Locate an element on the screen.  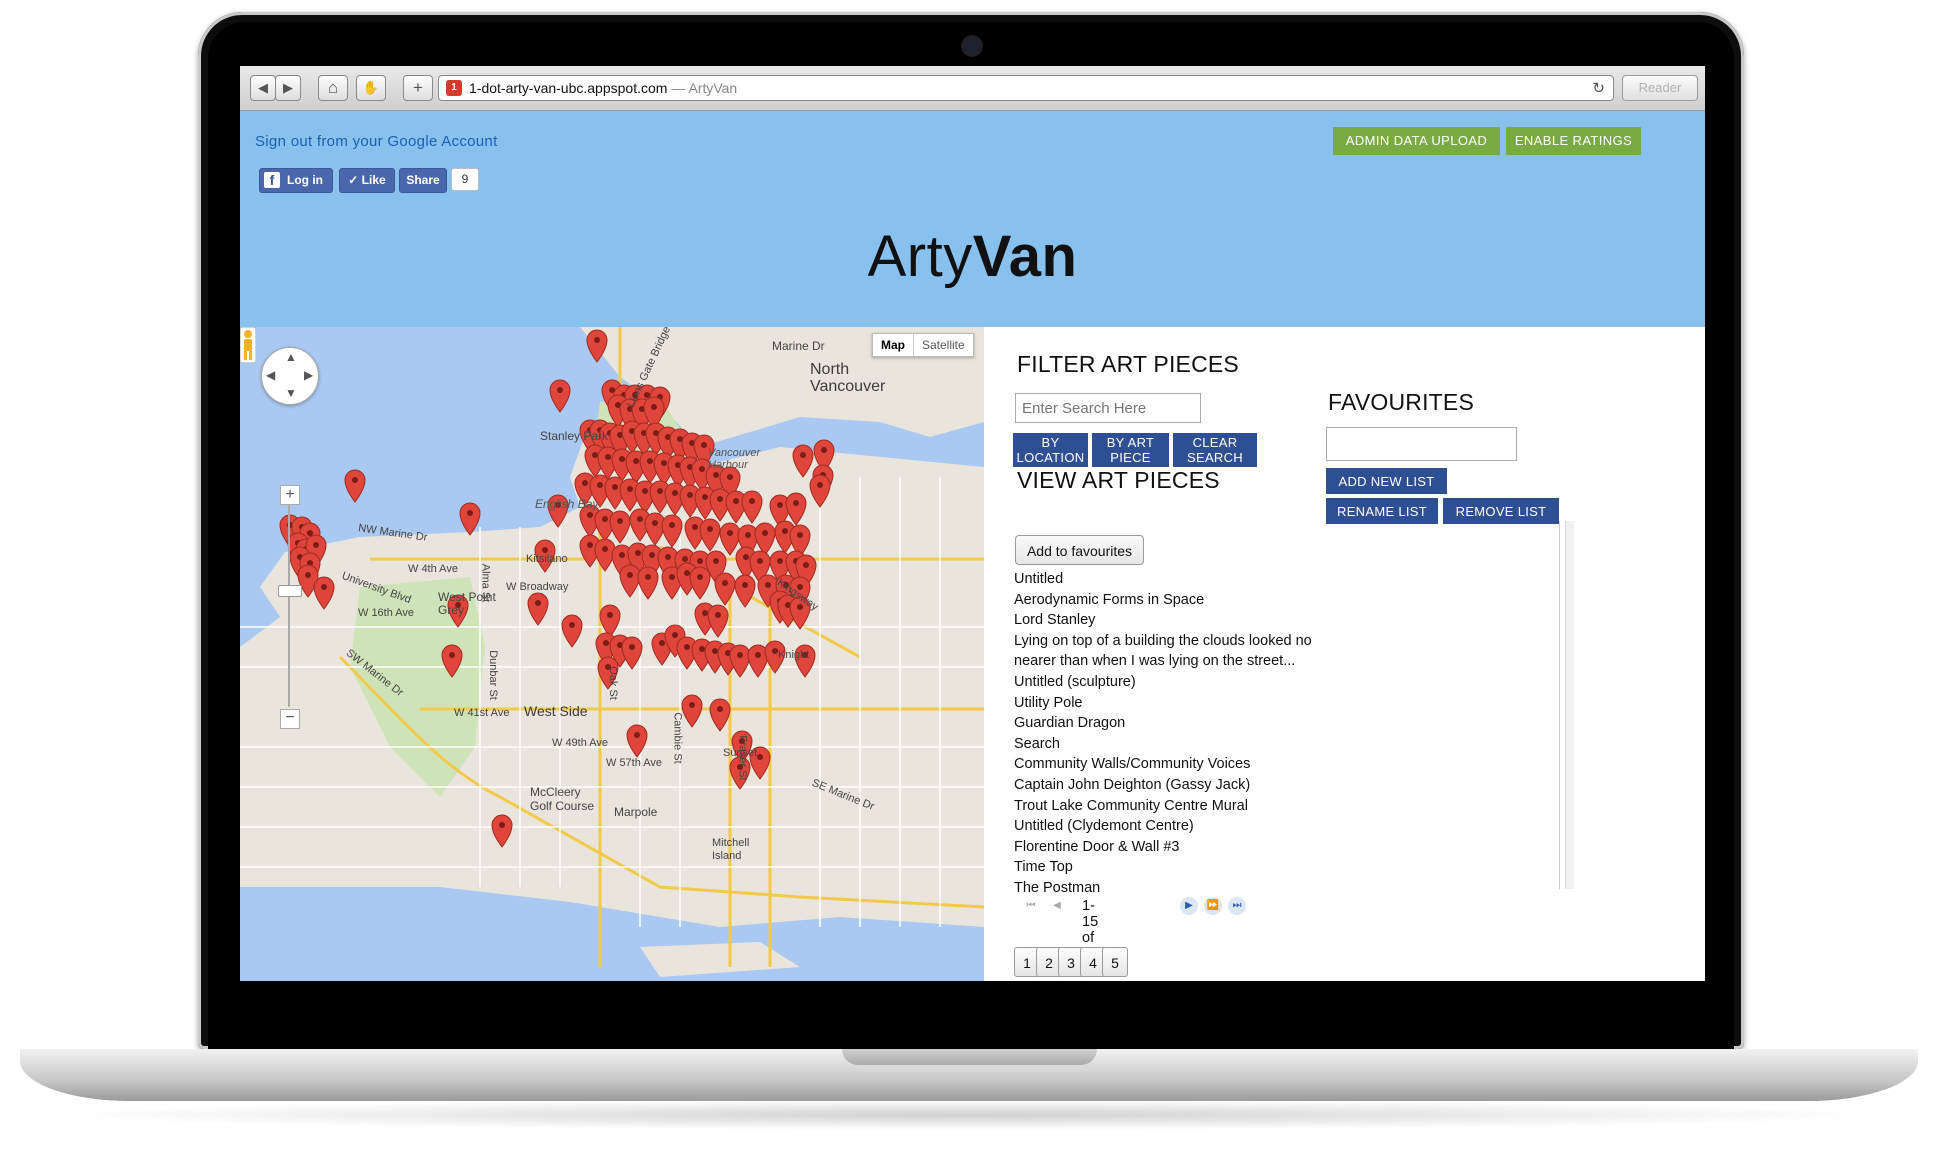
admin-upload-button: ADMIN DATA UPLOAD is located at coordinates (1416, 141).